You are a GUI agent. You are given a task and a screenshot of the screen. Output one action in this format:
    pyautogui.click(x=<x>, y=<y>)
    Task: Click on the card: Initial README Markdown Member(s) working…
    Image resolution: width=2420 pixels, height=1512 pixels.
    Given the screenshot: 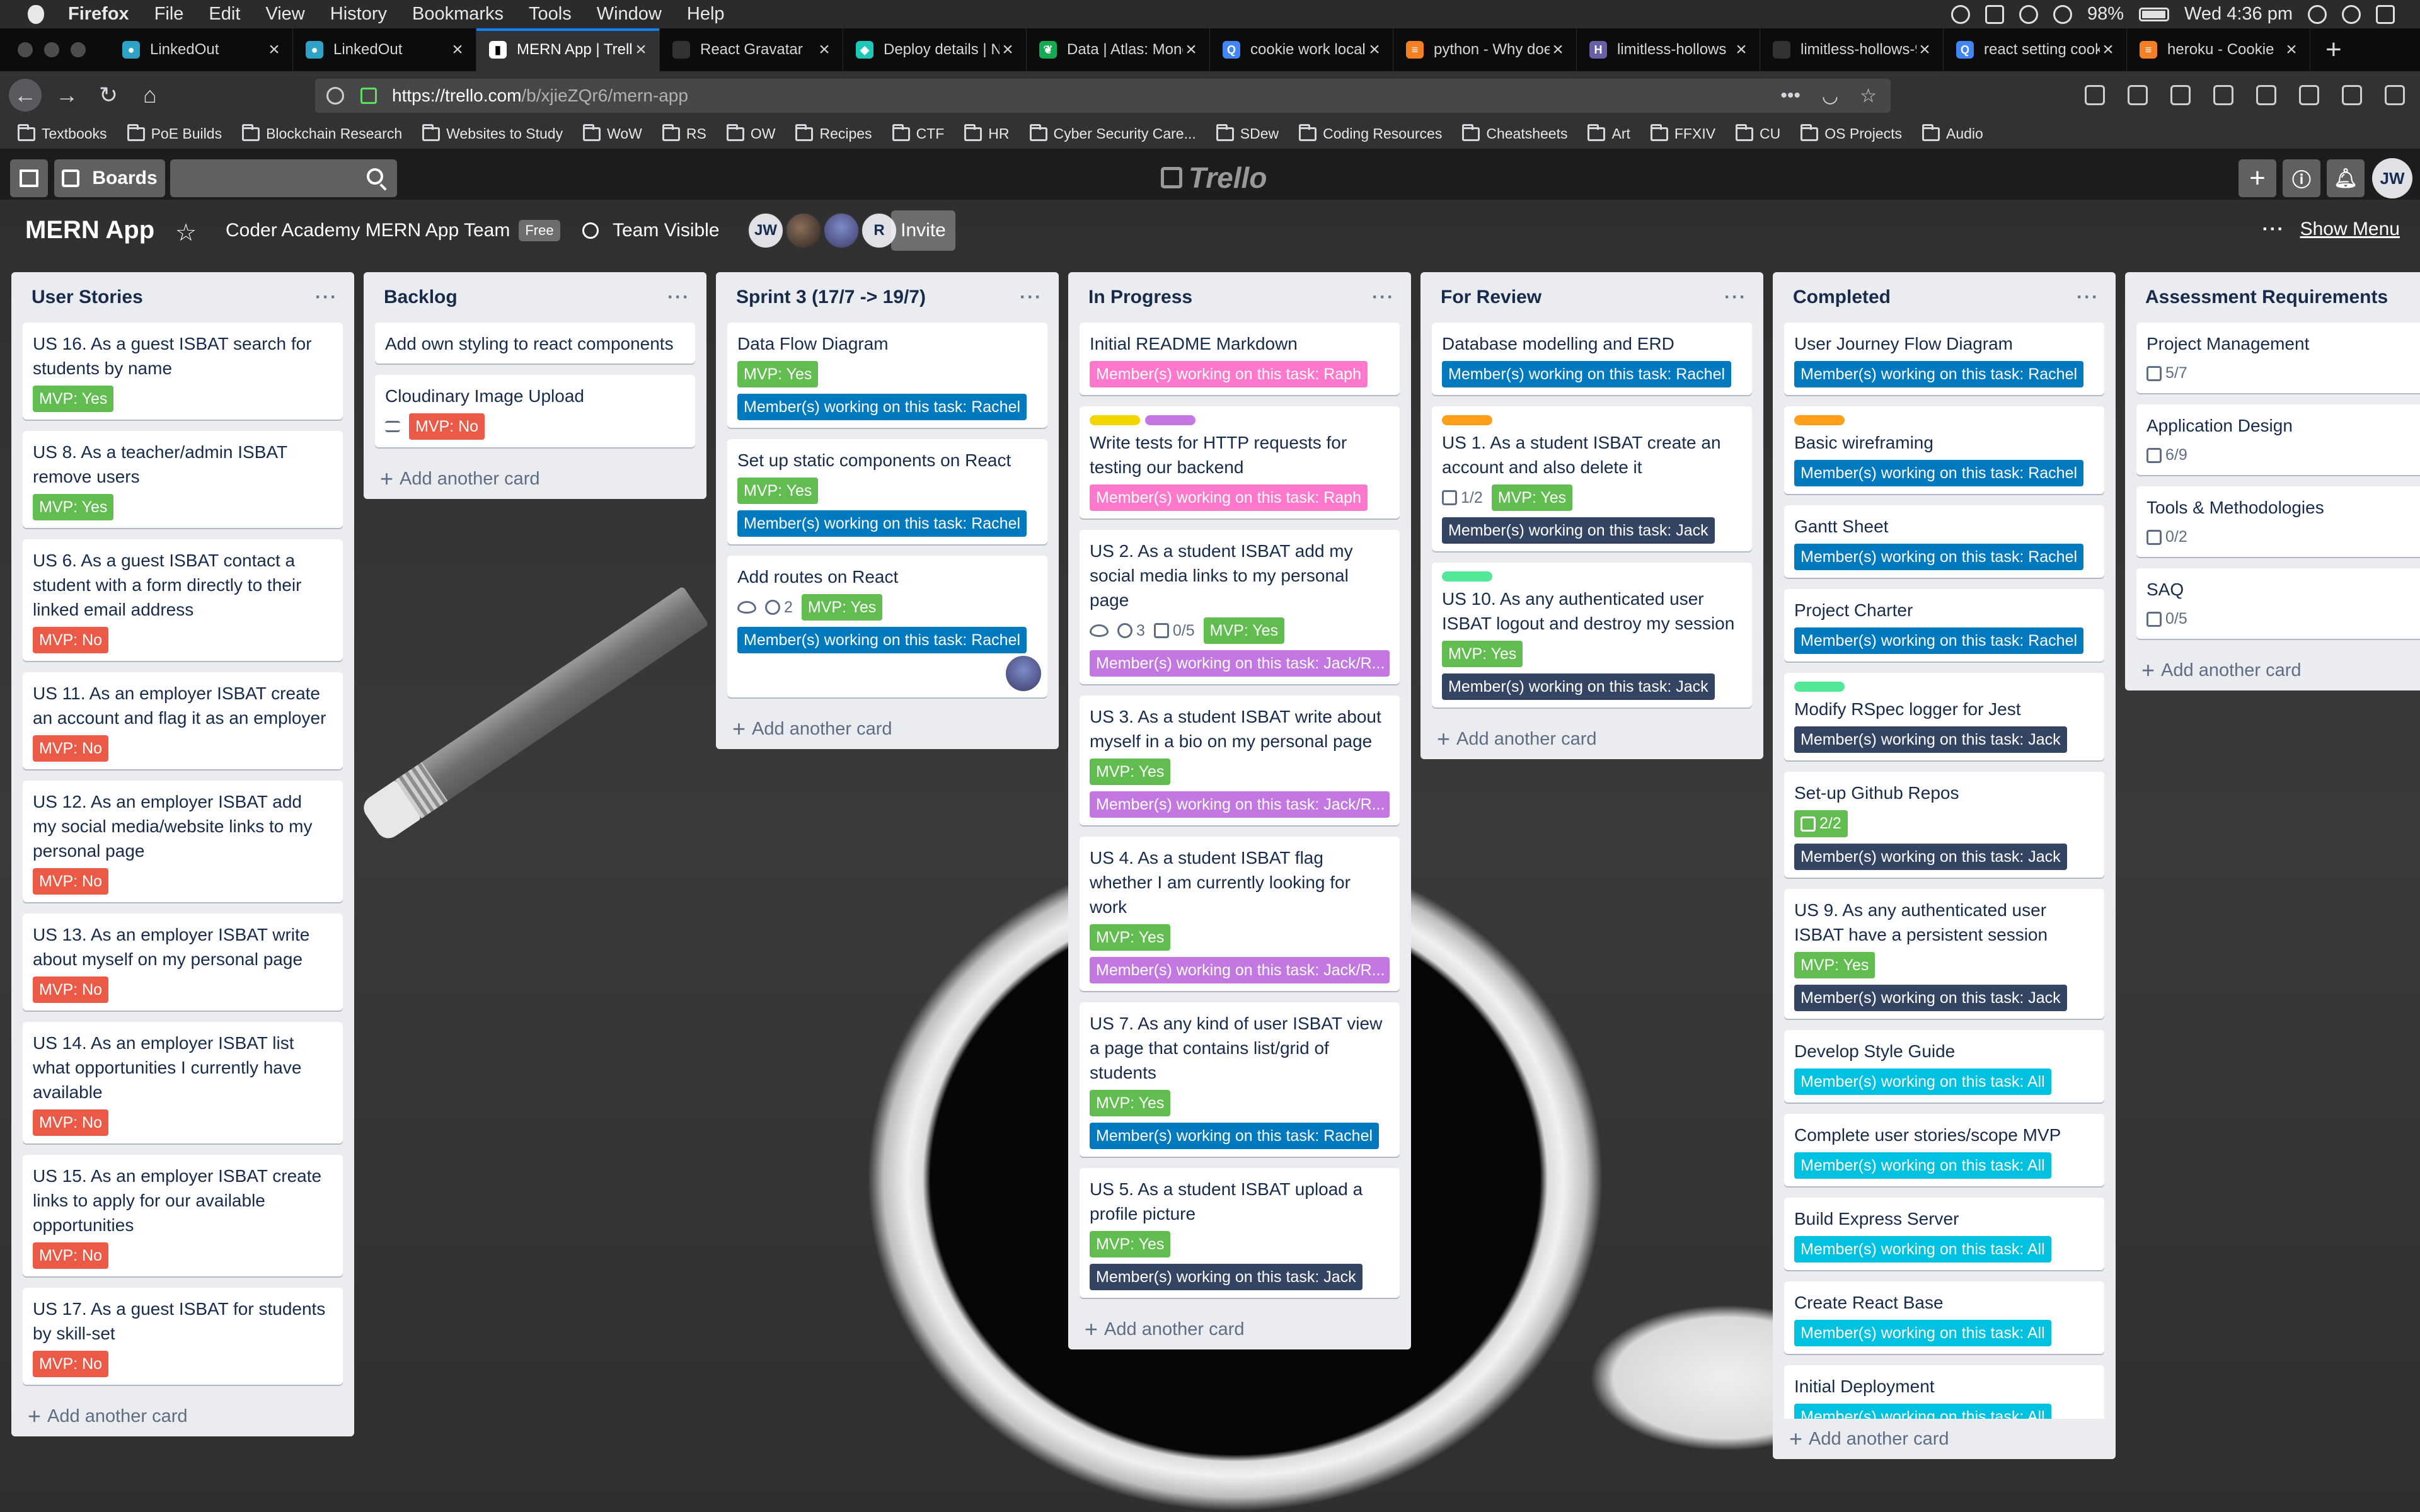 What is the action you would take?
    pyautogui.click(x=1240, y=359)
    